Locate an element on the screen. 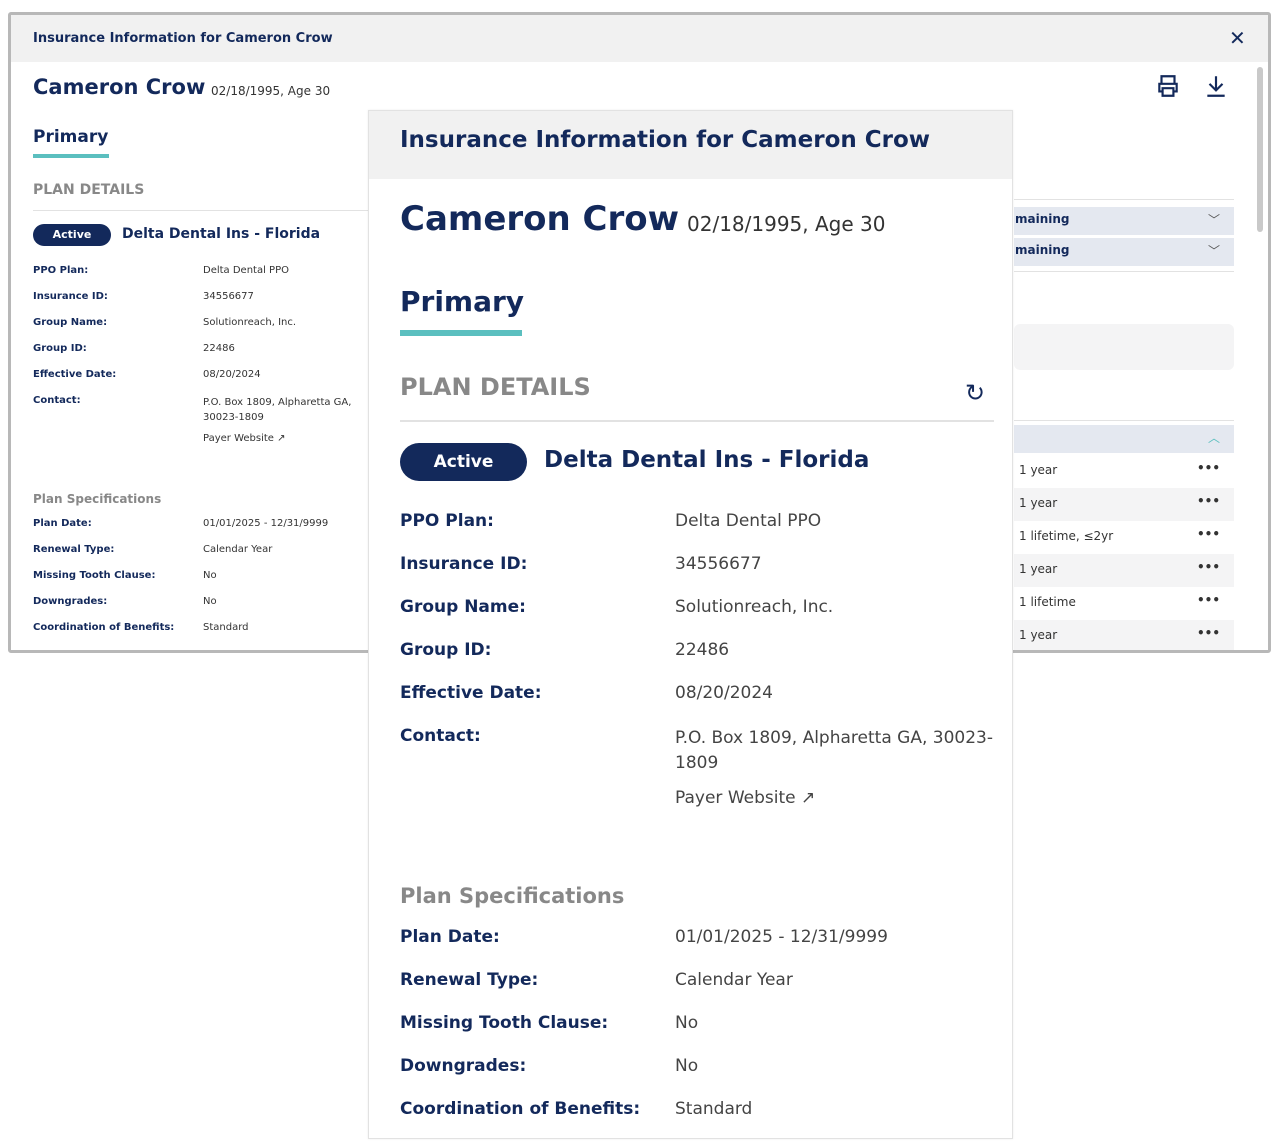  refresh-icon: ↻ is located at coordinates (975, 393).